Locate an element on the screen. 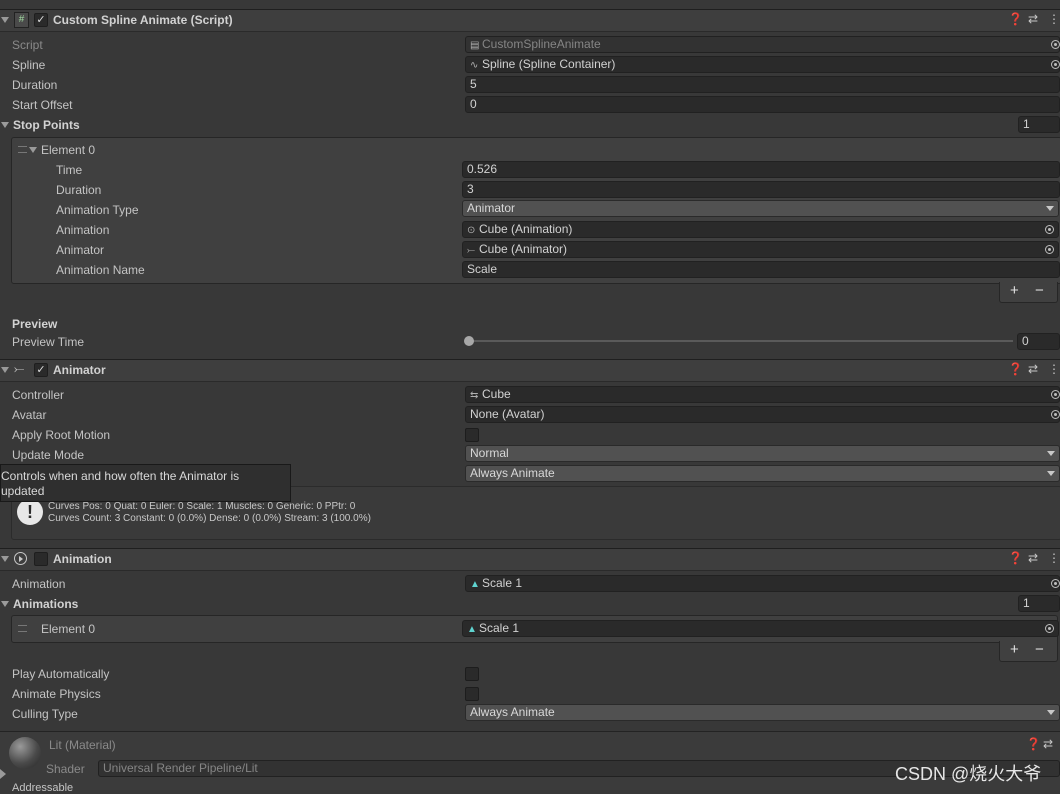 This screenshot has height=794, width=1060. update-mode-label: Update Mode is located at coordinates (48, 455).